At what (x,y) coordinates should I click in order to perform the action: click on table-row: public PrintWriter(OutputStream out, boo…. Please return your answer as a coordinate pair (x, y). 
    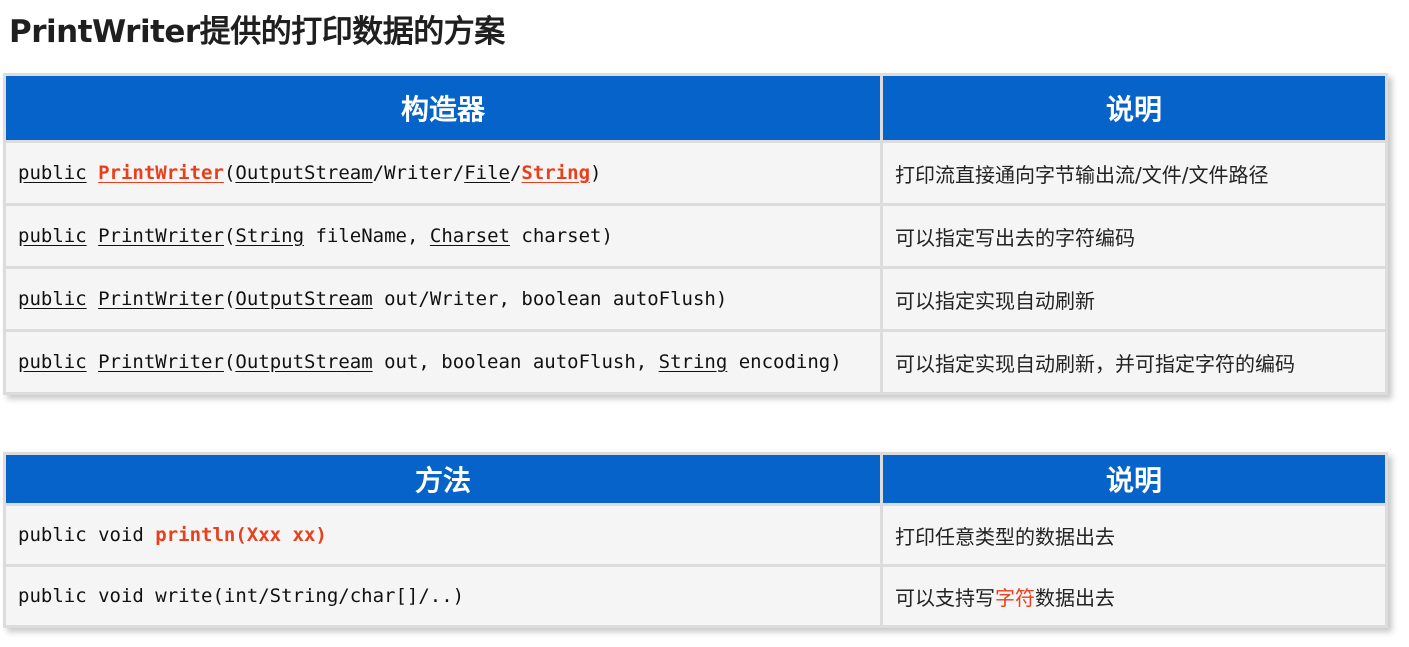
    Looking at the image, I should click on (695, 362).